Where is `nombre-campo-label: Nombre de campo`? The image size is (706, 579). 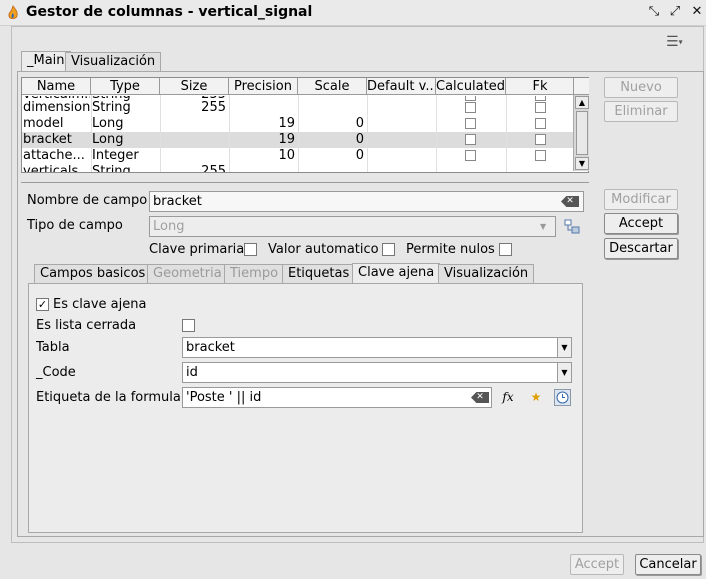 nombre-campo-label: Nombre de campo is located at coordinates (87, 200).